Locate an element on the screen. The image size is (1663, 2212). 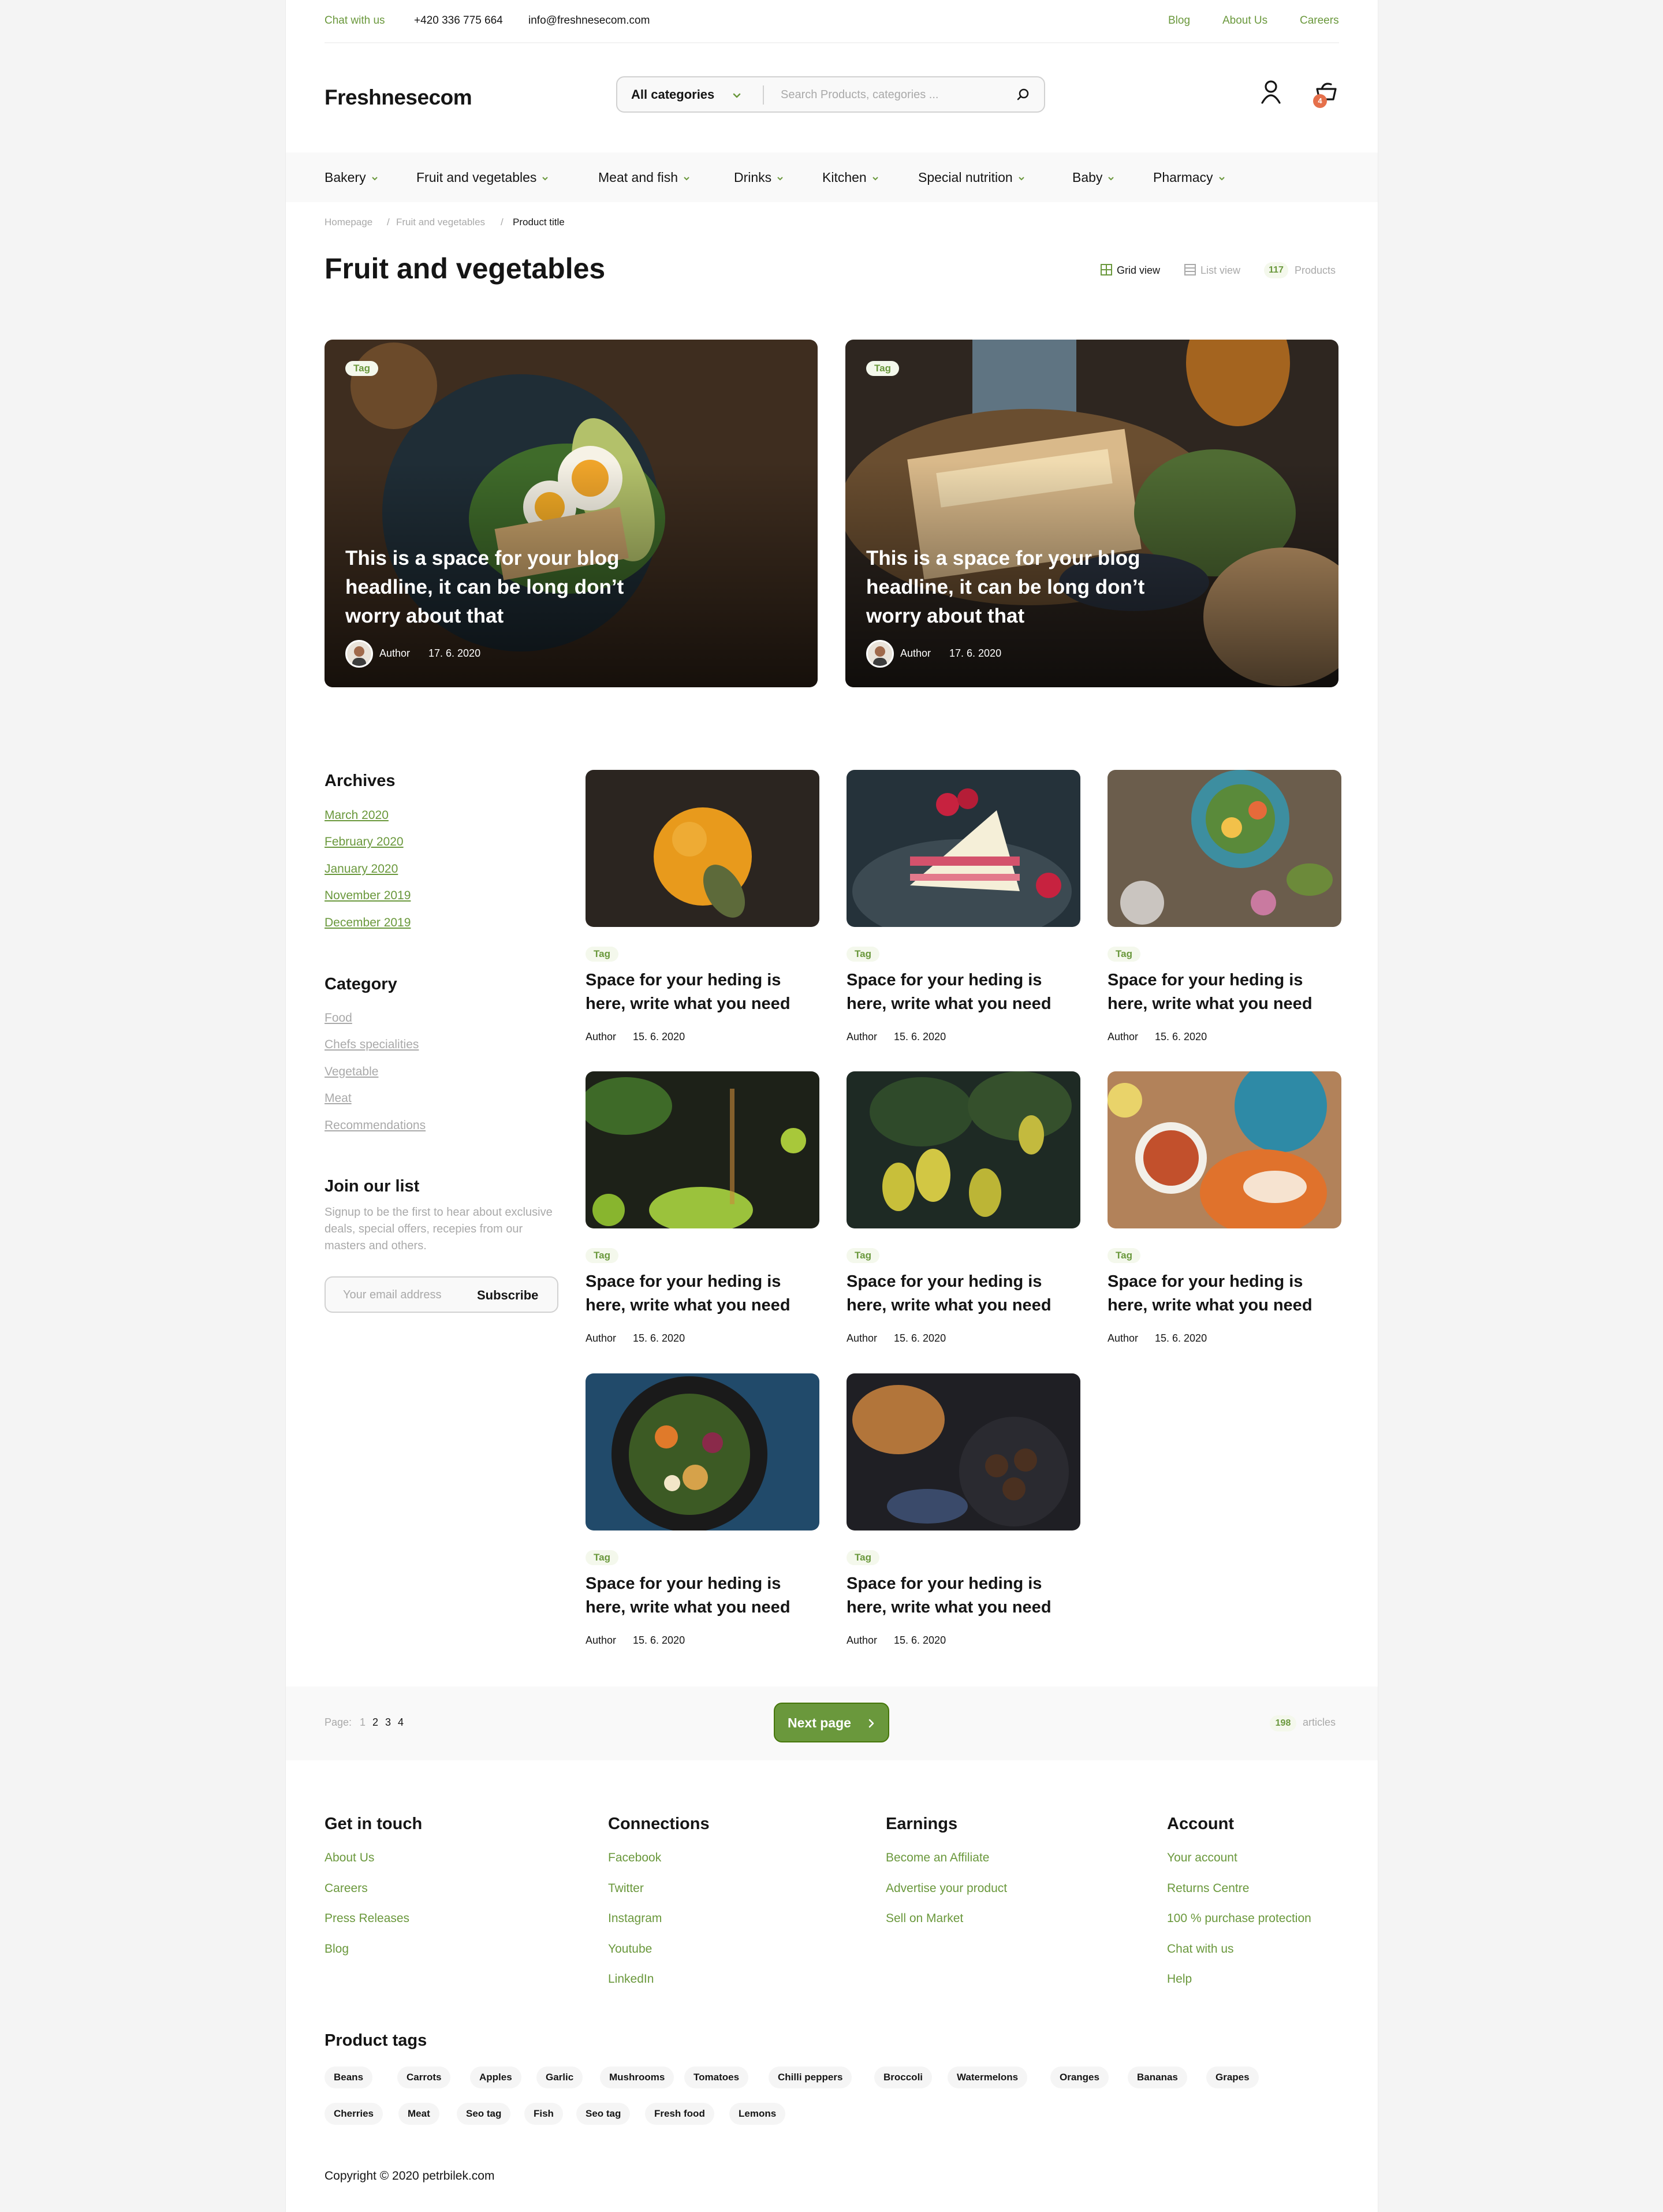
chat-with-us-link: Chat with us is located at coordinates (355, 21).